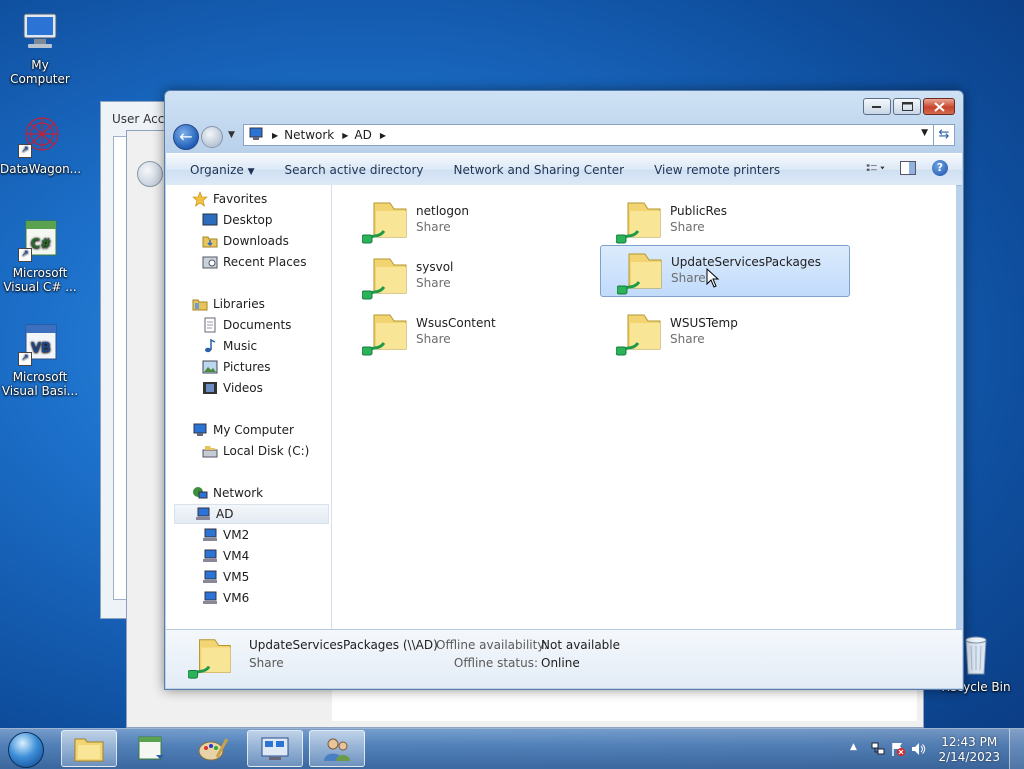  What do you see at coordinates (1016, 749) in the screenshot?
I see `show-desktop-button` at bounding box center [1016, 749].